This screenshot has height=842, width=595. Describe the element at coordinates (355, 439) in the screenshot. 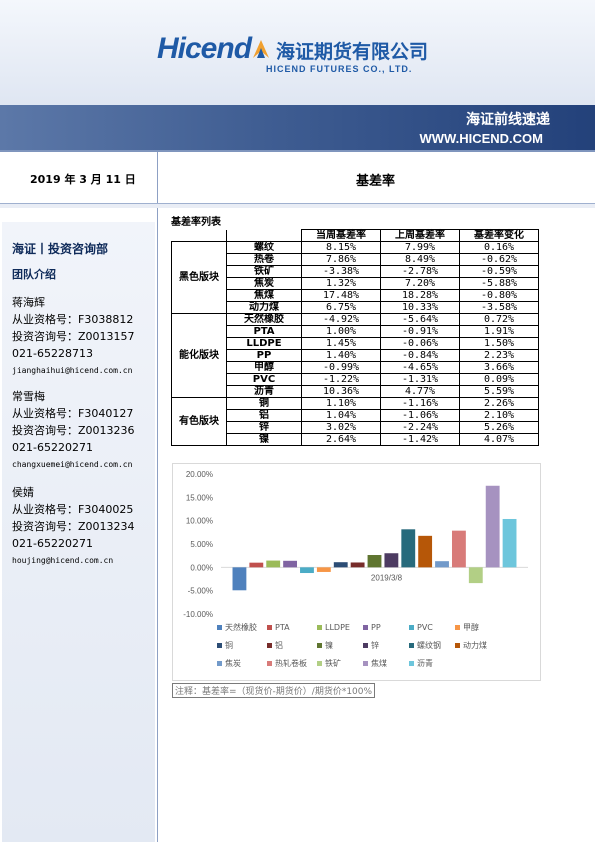

I see `table-row: 镍 2.64% -1.42% 4.07%` at that location.